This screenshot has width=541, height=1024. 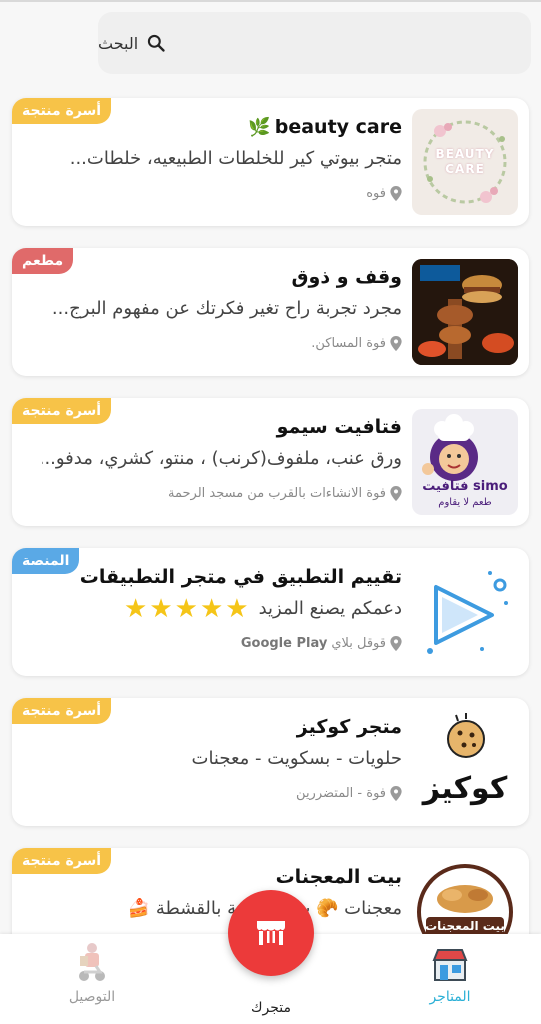 I want to click on thumb-brand-text: BEAUTY CARE, so click(x=465, y=161).